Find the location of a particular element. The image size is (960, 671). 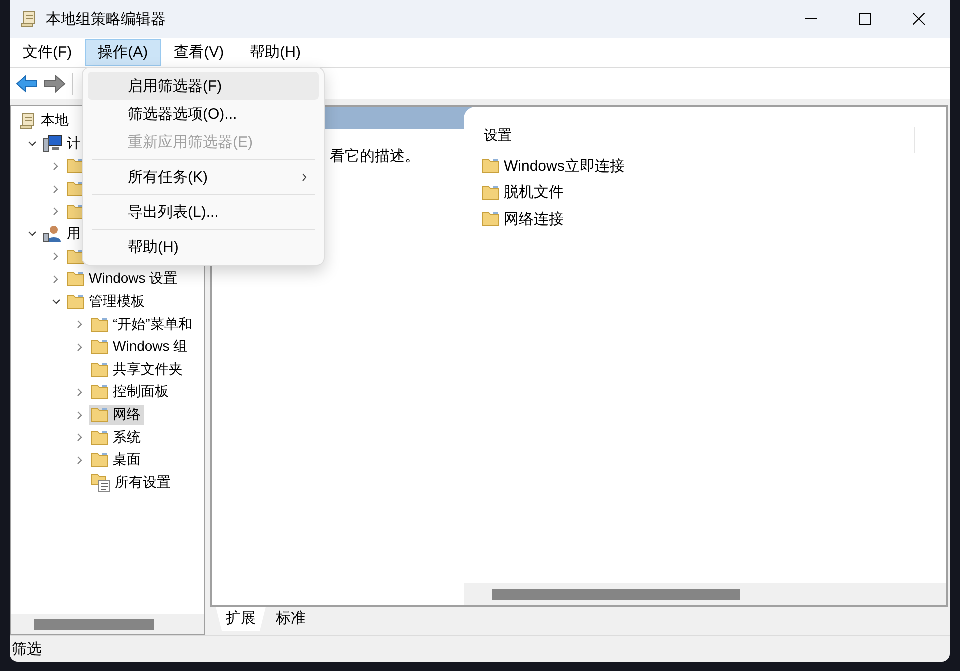

maximize-icon is located at coordinates (865, 19).